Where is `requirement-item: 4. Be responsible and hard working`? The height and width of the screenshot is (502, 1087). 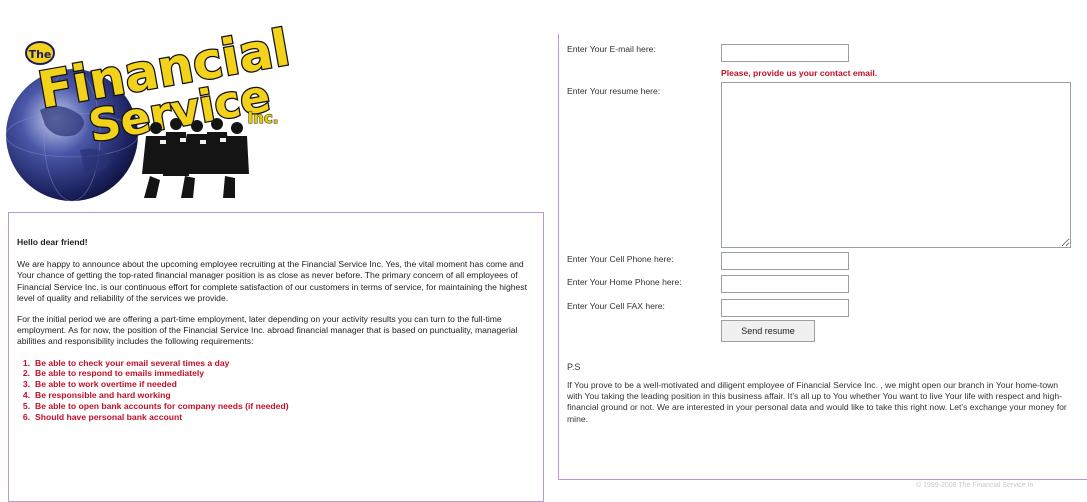
requirement-item: 4. Be responsible and hard working is located at coordinates (279, 395).